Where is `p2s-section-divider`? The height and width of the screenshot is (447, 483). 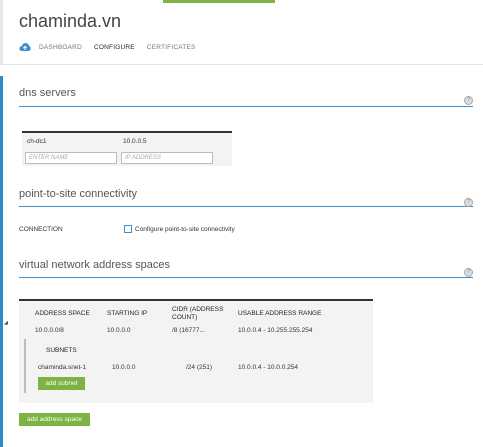
p2s-section-divider is located at coordinates (246, 206).